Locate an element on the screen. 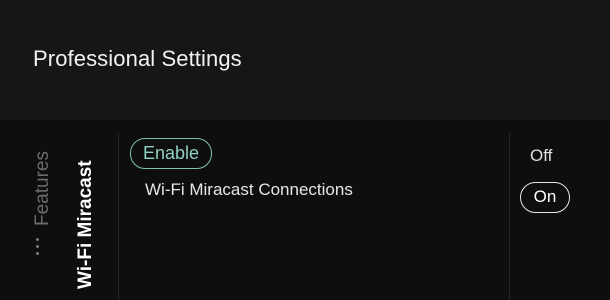 The width and height of the screenshot is (610, 300). option-on-selected: On is located at coordinates (545, 197).